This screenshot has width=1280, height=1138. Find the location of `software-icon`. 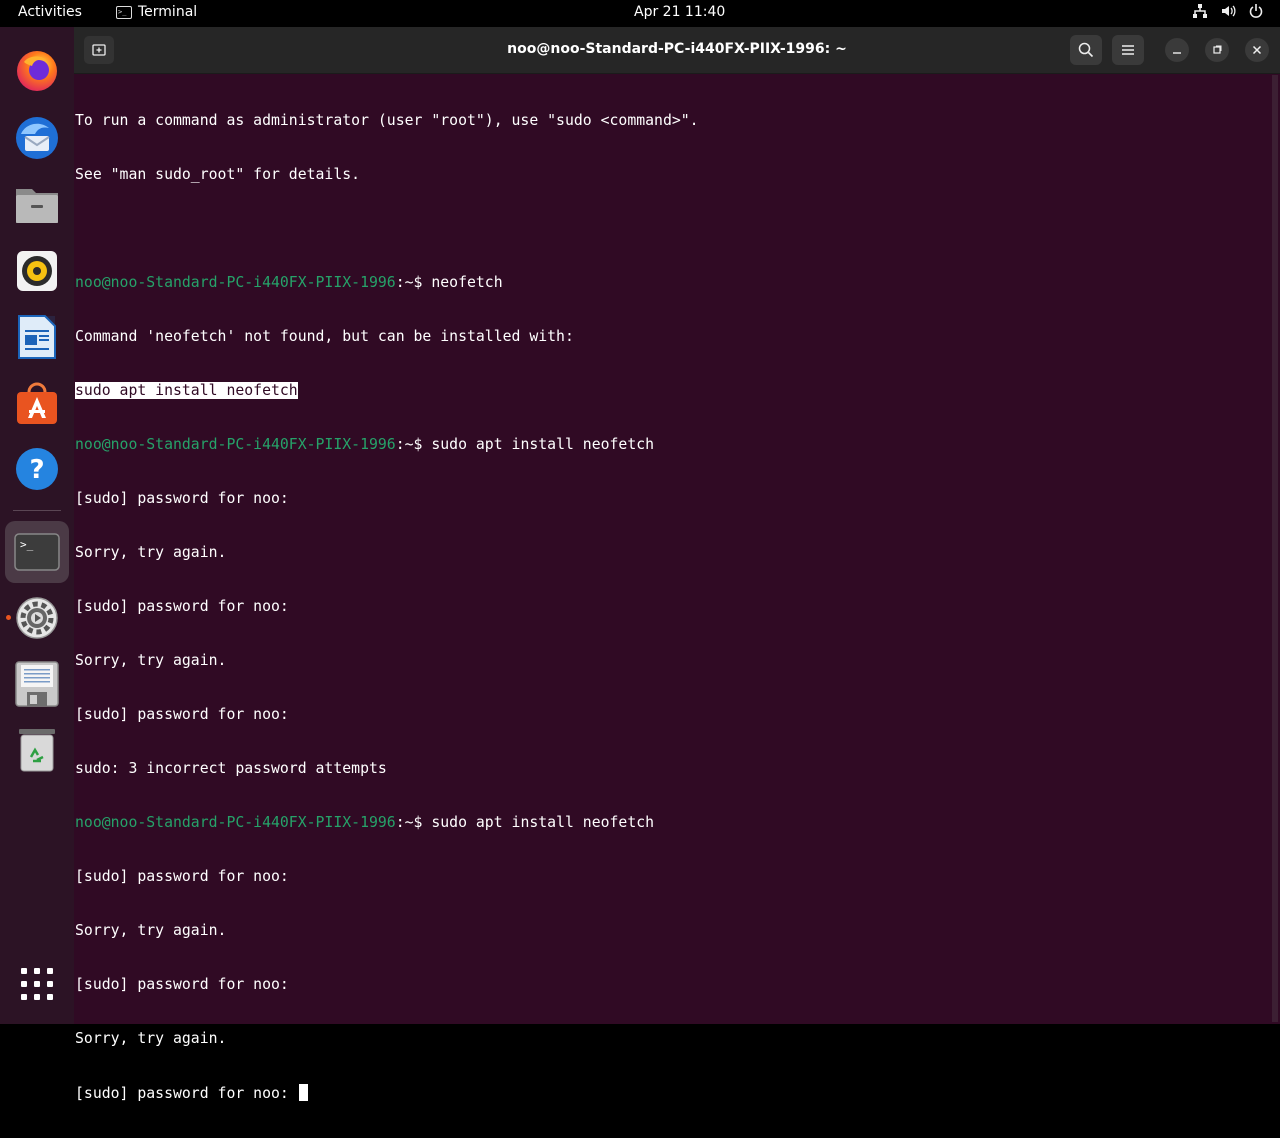

software-icon is located at coordinates (37, 403).